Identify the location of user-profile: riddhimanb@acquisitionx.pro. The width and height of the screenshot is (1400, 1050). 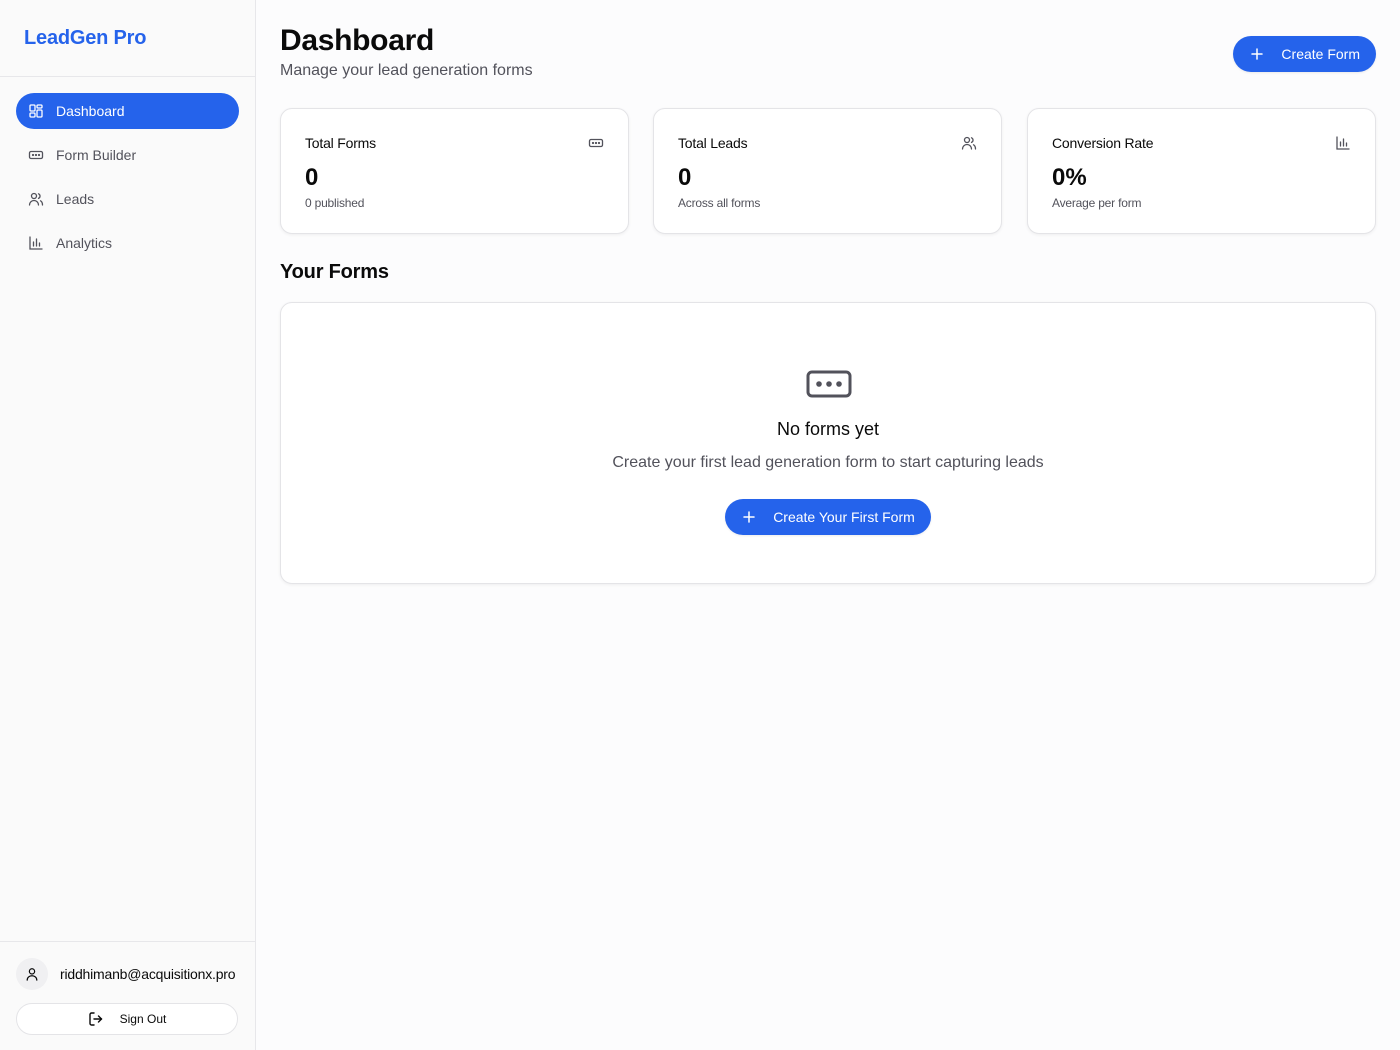
(127, 974).